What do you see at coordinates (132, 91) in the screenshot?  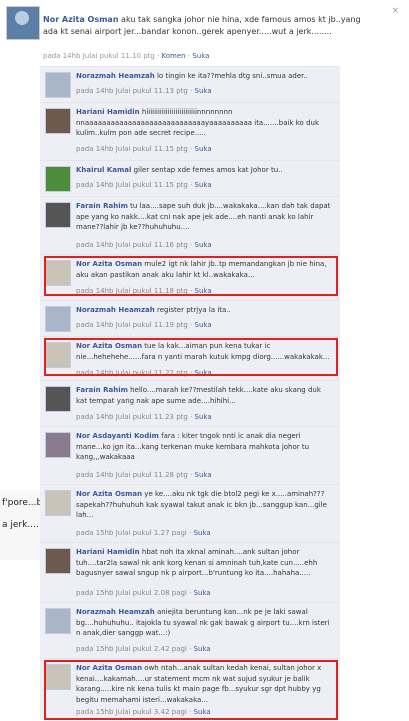 I see `comment-time: pada 14hb Julai pukul 11.13 ptg` at bounding box center [132, 91].